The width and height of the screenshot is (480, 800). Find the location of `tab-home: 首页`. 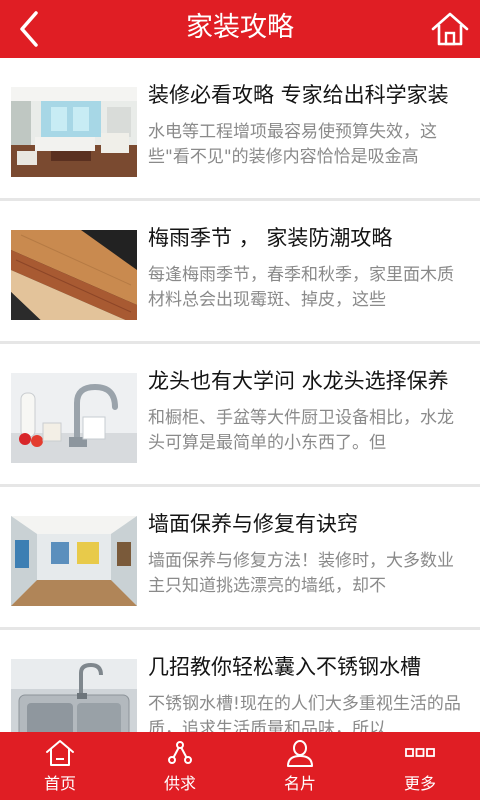

tab-home: 首页 is located at coordinates (60, 766).